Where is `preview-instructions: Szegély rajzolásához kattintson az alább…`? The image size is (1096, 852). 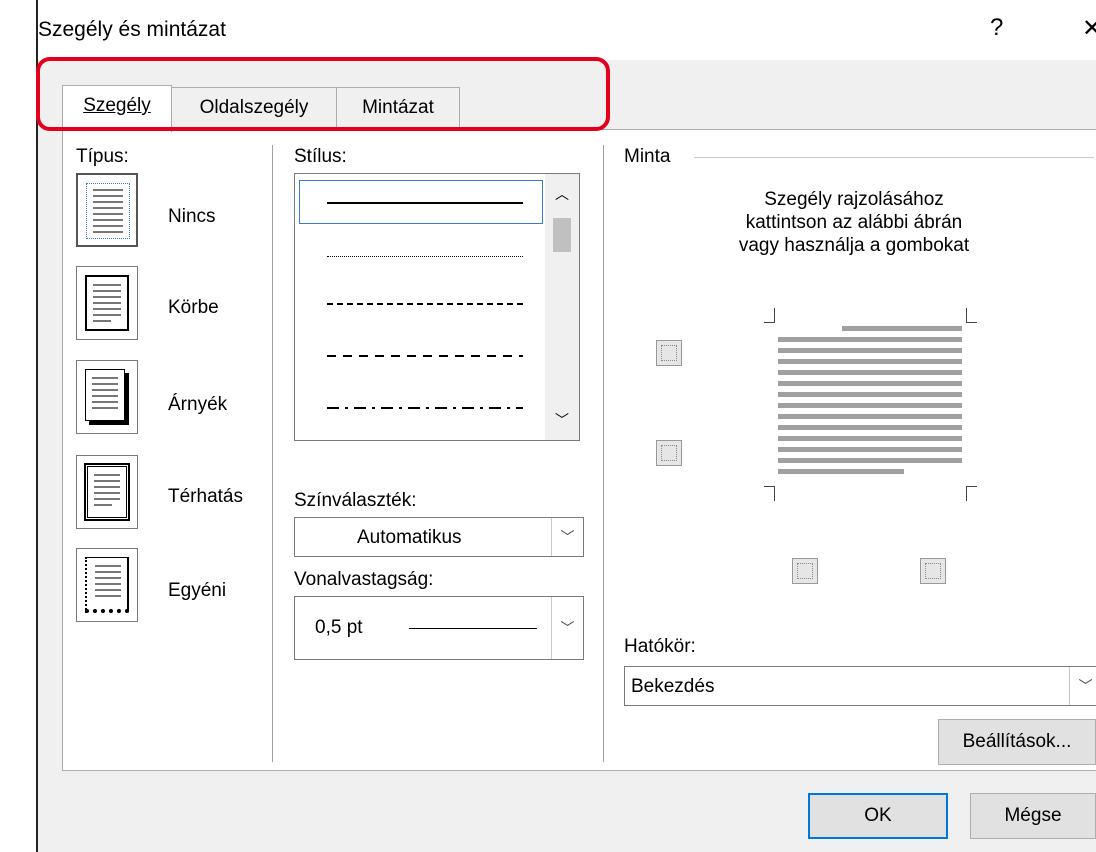 preview-instructions: Szegély rajzolásához kattintson az alább… is located at coordinates (850, 222).